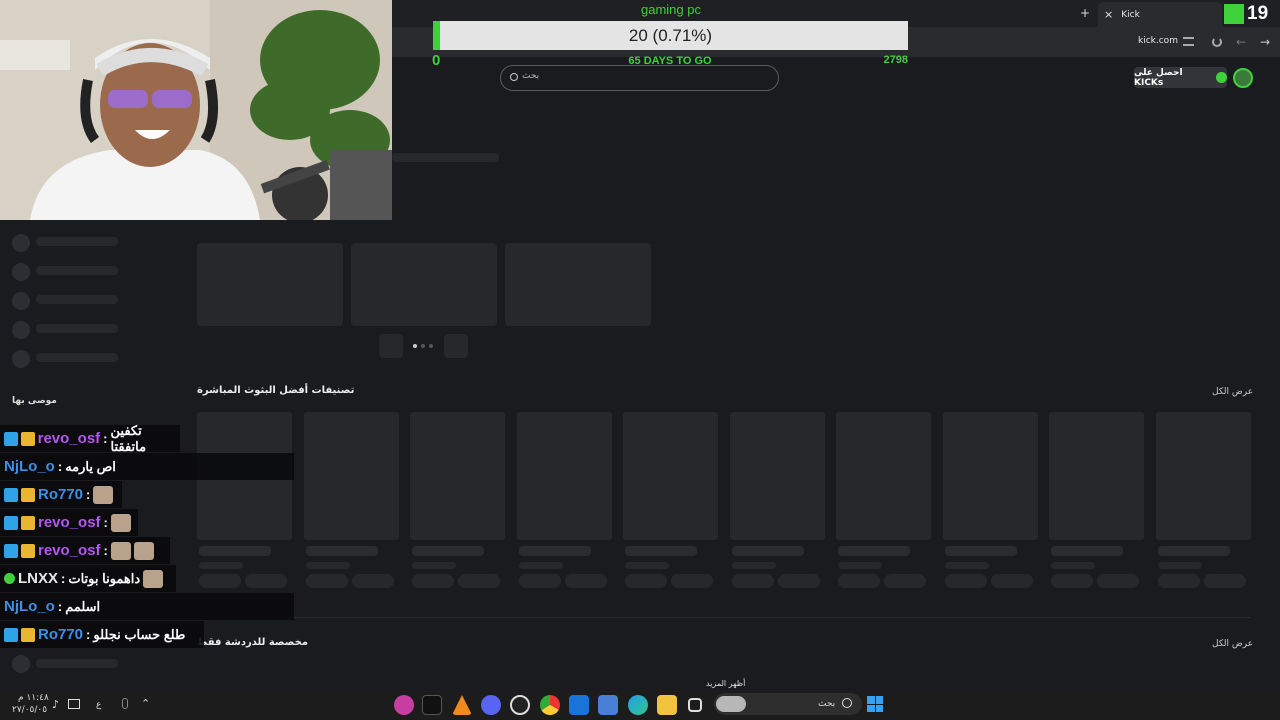 The height and width of the screenshot is (720, 1280). Describe the element at coordinates (432, 705) in the screenshot. I see `tiktok-app-icon` at that location.